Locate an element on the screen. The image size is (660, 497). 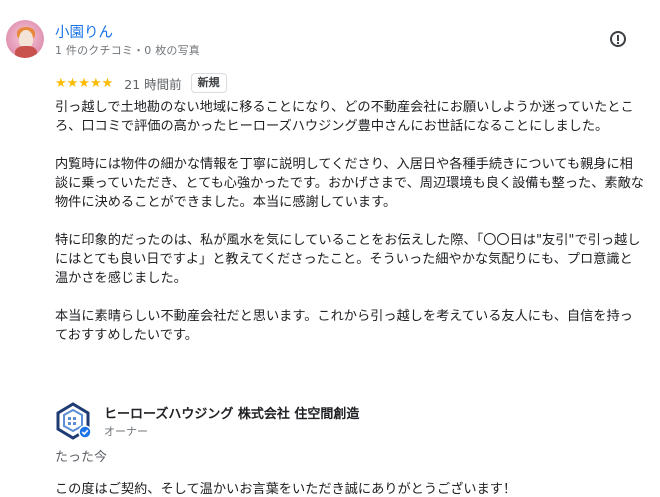
review-time: 21 時間前 is located at coordinates (153, 84).